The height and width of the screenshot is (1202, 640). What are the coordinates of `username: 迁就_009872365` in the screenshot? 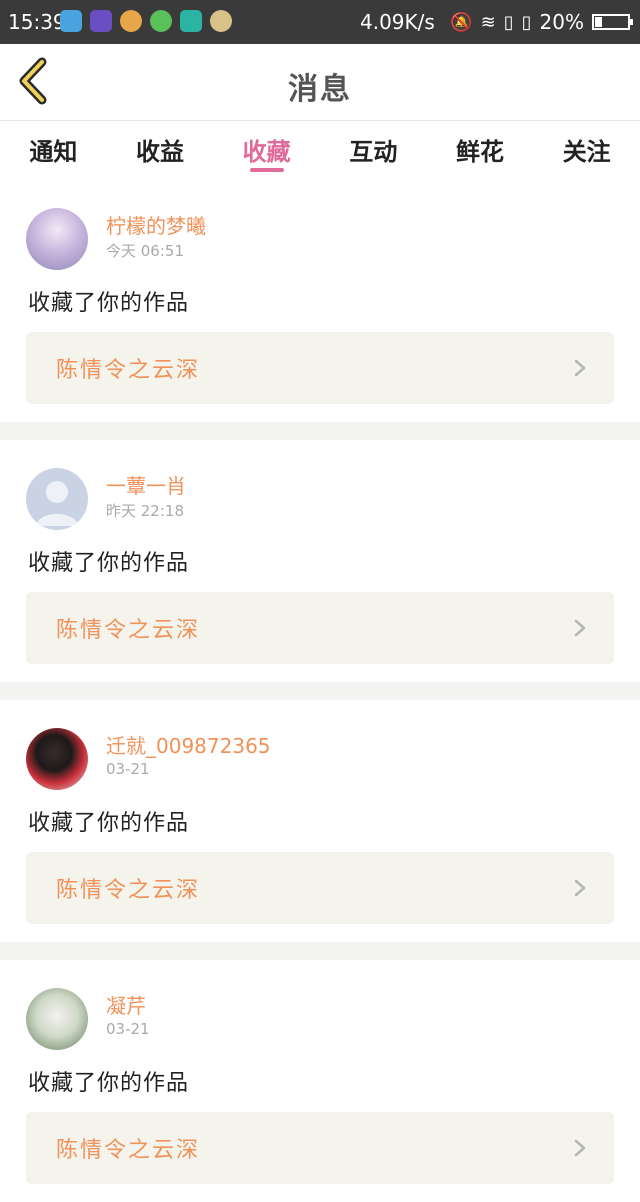 It's located at (188, 744).